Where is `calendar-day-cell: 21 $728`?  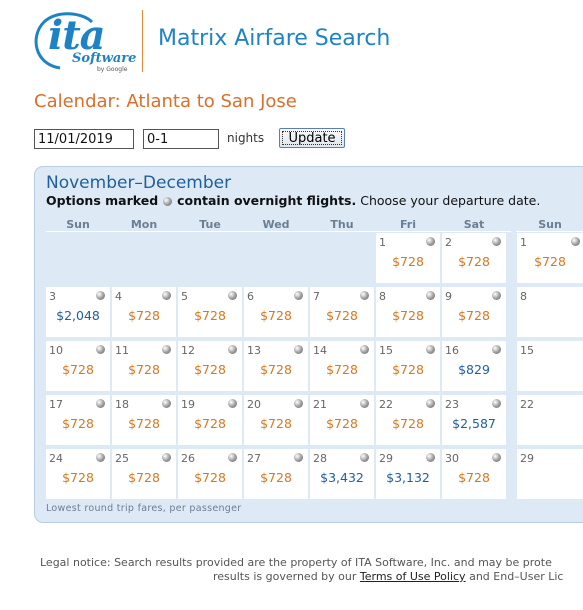
calendar-day-cell: 21 $728 is located at coordinates (342, 420).